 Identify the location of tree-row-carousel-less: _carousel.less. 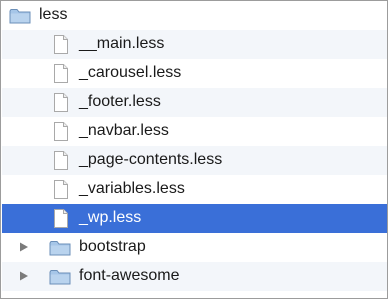
(194, 73).